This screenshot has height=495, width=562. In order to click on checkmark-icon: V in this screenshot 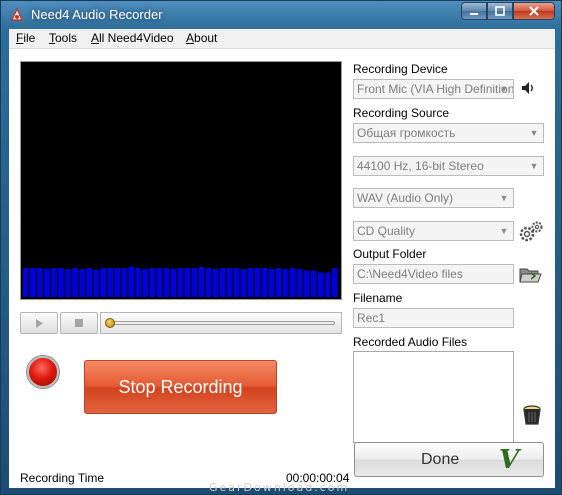, I will do `click(509, 460)`.